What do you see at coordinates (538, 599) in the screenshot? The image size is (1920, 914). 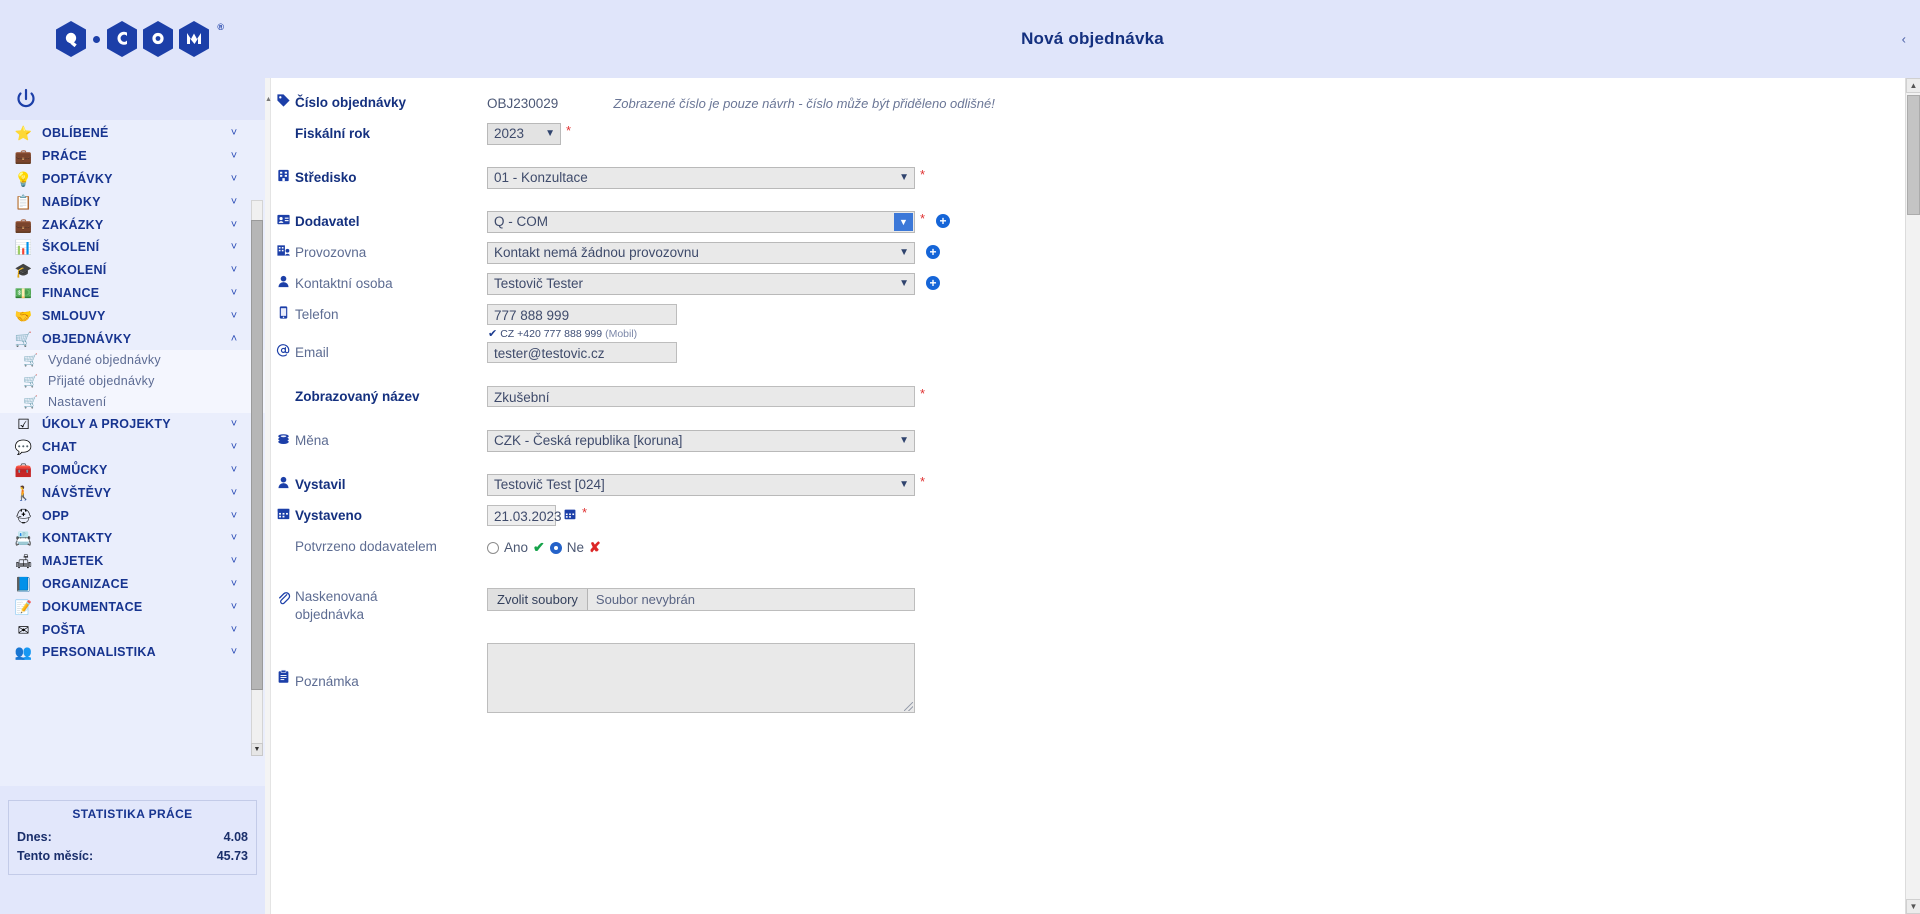 I see `choose-files-button: Zvolit soubory` at bounding box center [538, 599].